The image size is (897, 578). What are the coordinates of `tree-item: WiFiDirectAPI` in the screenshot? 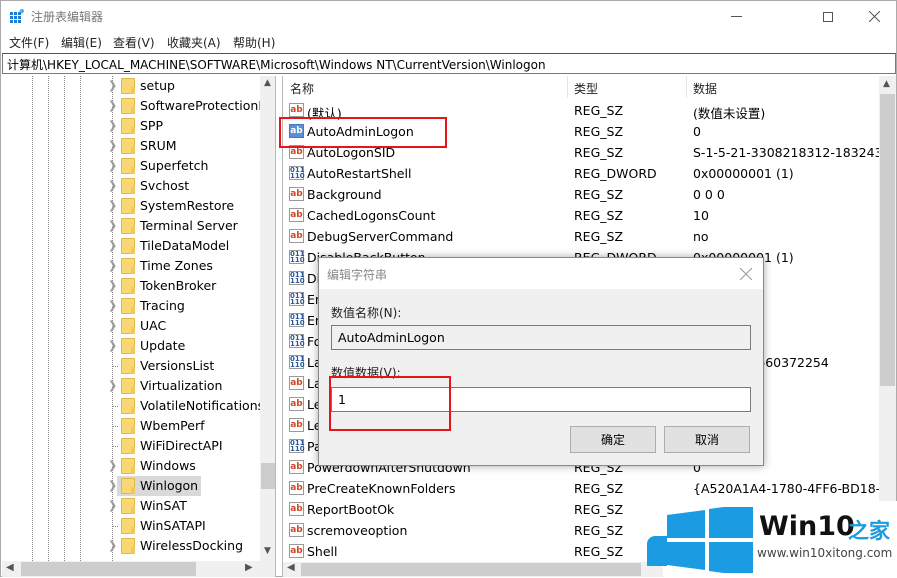 It's located at (131, 446).